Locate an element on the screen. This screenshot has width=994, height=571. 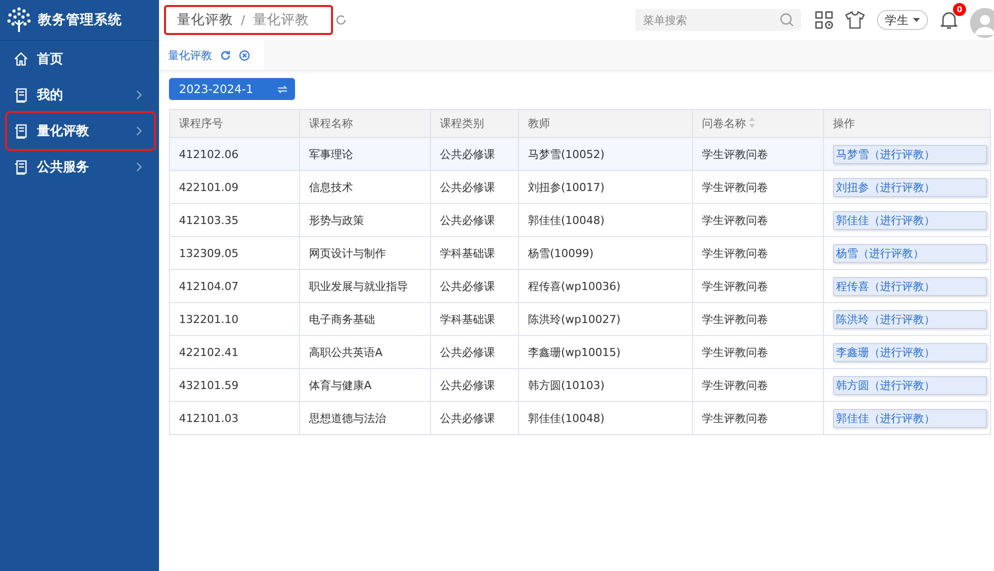
notification-badge: 0 is located at coordinates (959, 9).